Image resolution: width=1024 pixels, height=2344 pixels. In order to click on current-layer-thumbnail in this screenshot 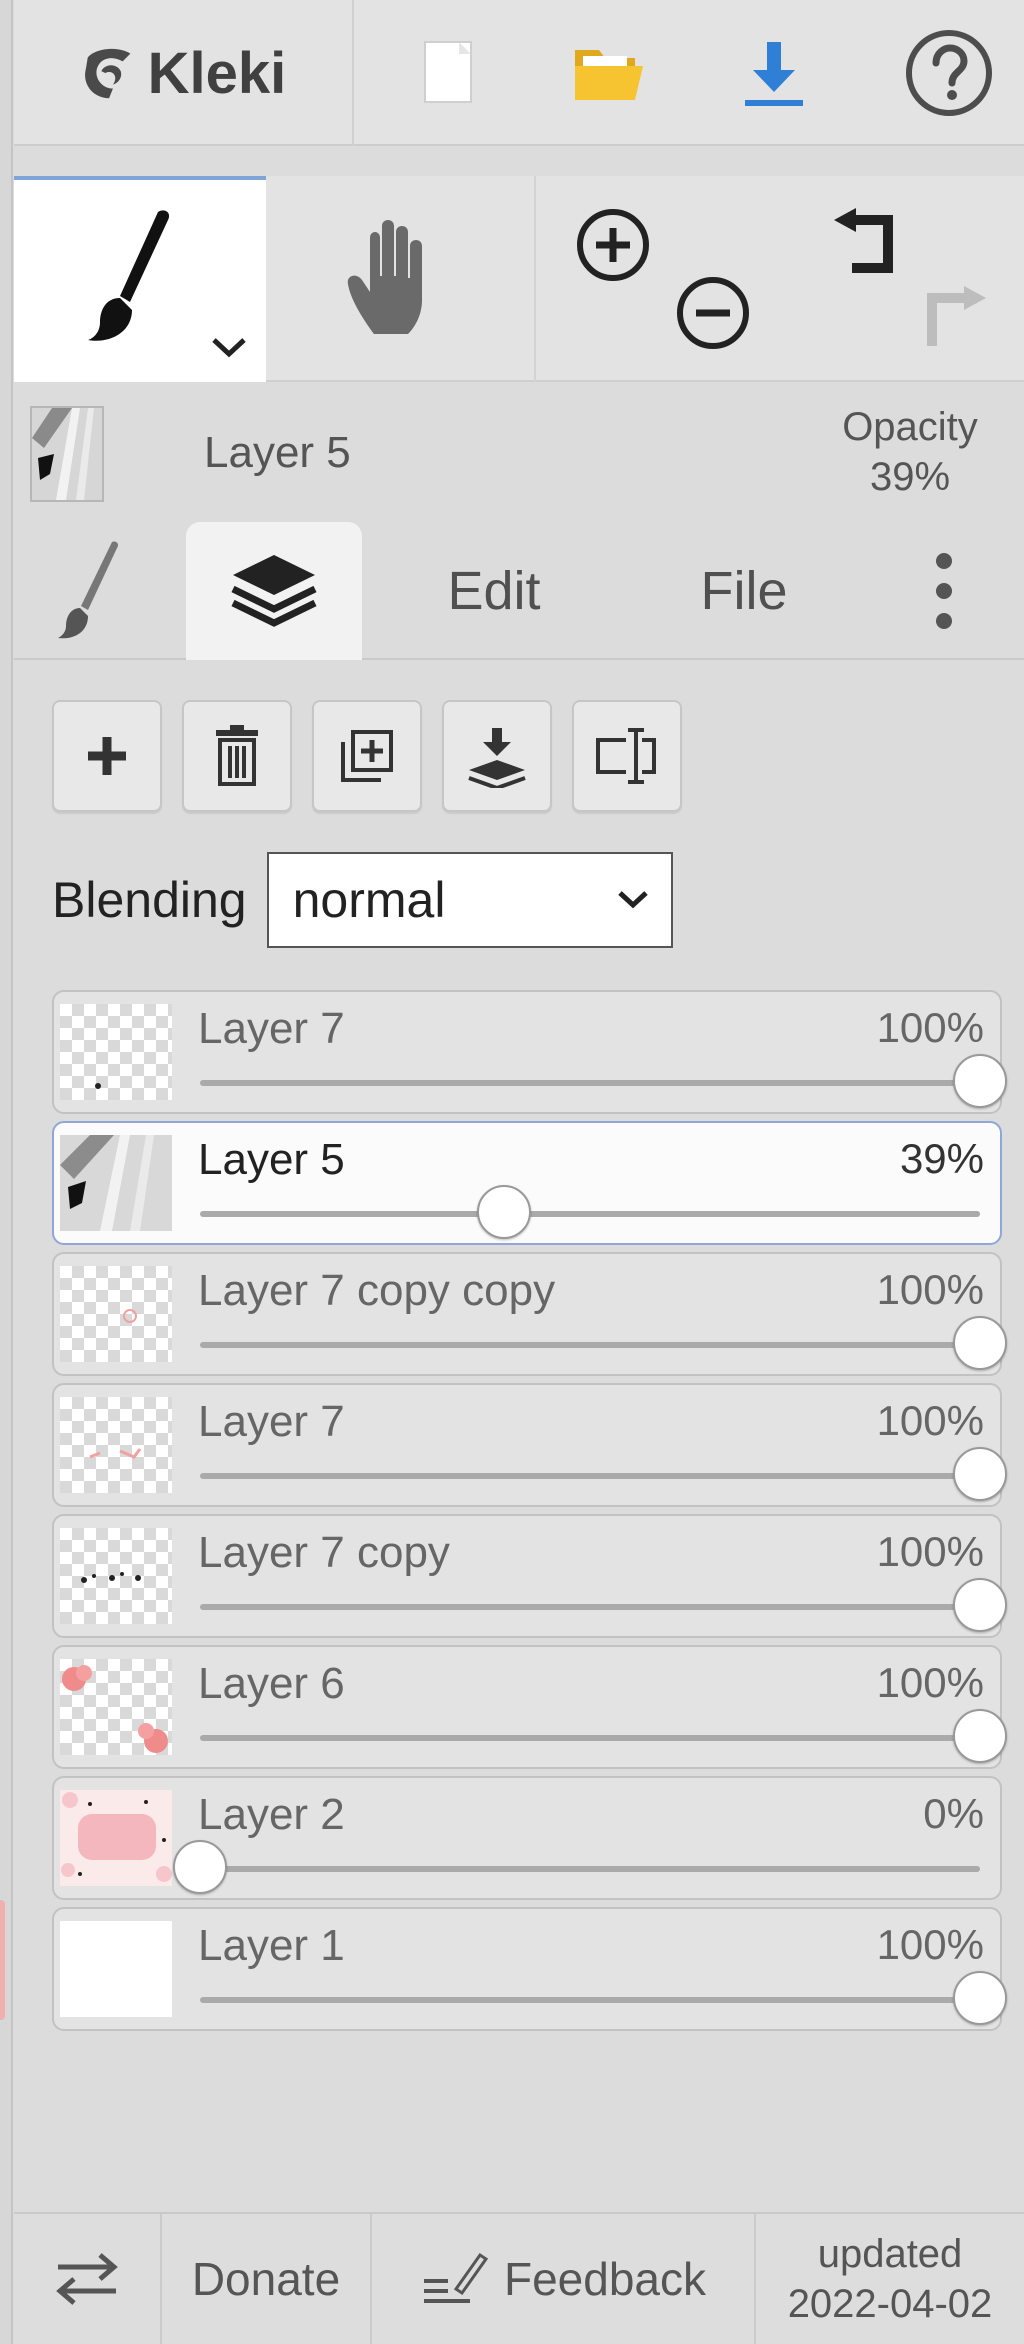, I will do `click(67, 454)`.